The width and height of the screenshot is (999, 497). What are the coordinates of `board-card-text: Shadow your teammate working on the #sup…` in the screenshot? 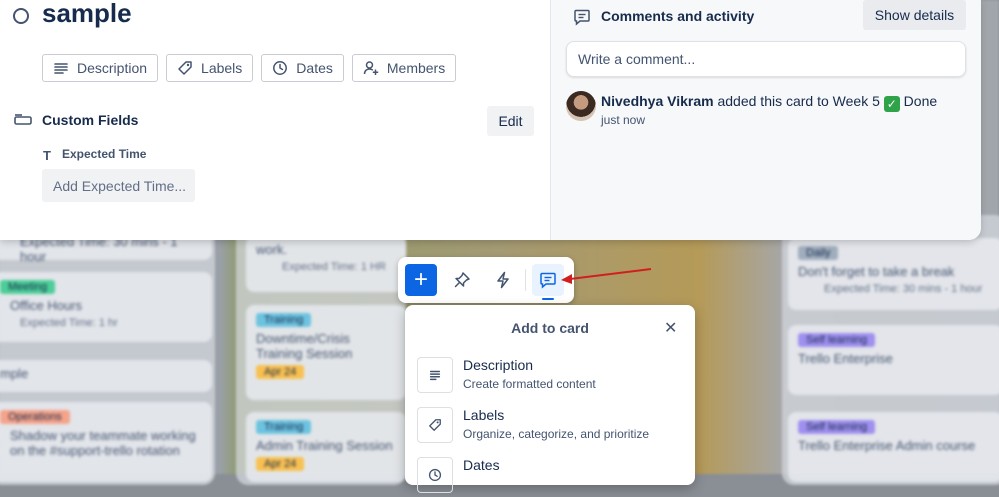 It's located at (103, 443).